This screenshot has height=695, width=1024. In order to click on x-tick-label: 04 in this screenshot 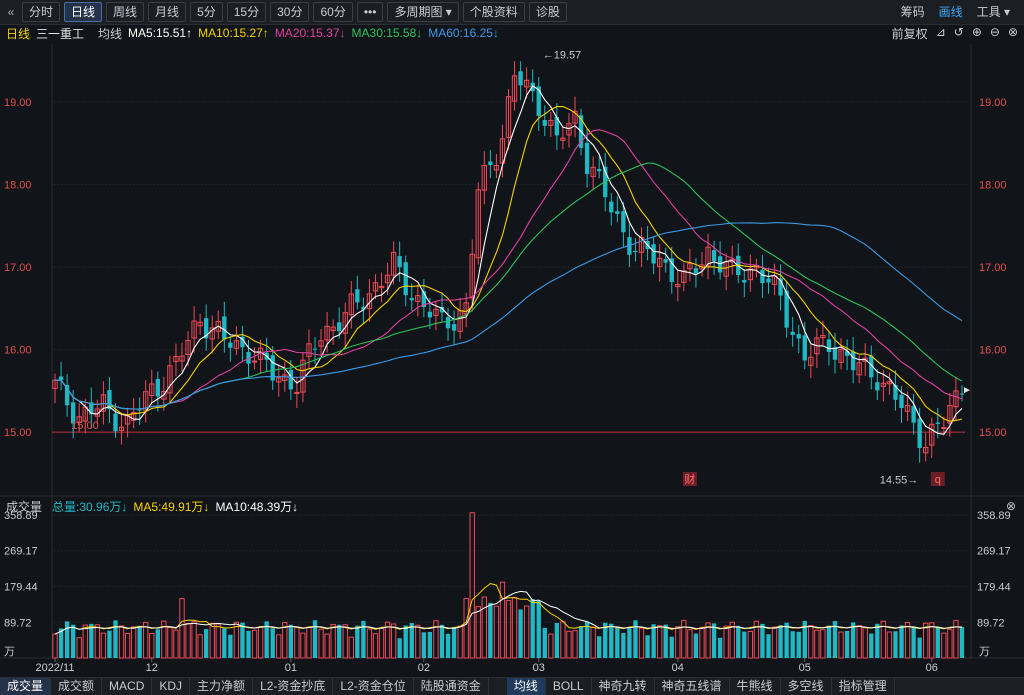, I will do `click(678, 668)`.